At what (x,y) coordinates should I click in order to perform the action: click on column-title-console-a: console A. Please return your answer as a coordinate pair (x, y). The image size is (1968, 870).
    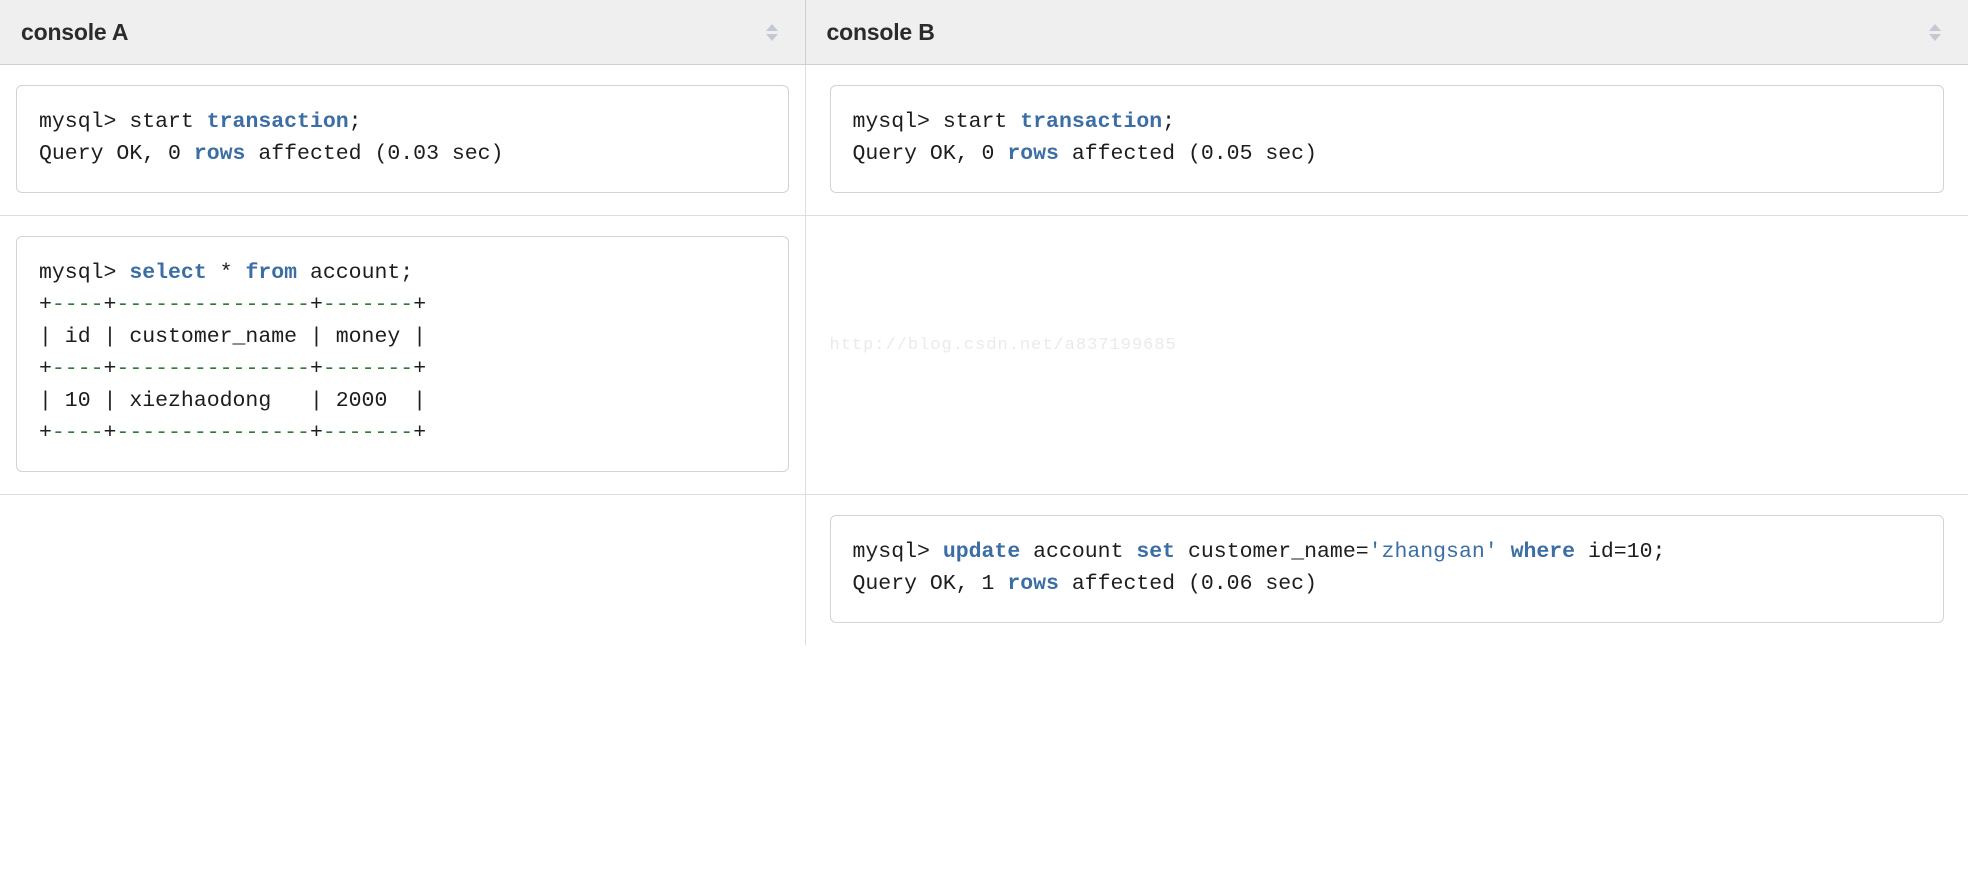
    Looking at the image, I should click on (75, 31).